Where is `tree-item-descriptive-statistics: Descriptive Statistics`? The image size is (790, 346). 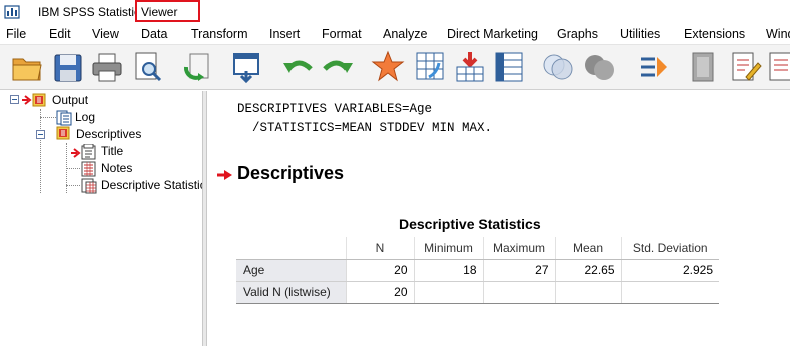
tree-item-descriptive-statistics: Descriptive Statistics is located at coordinates (151, 185).